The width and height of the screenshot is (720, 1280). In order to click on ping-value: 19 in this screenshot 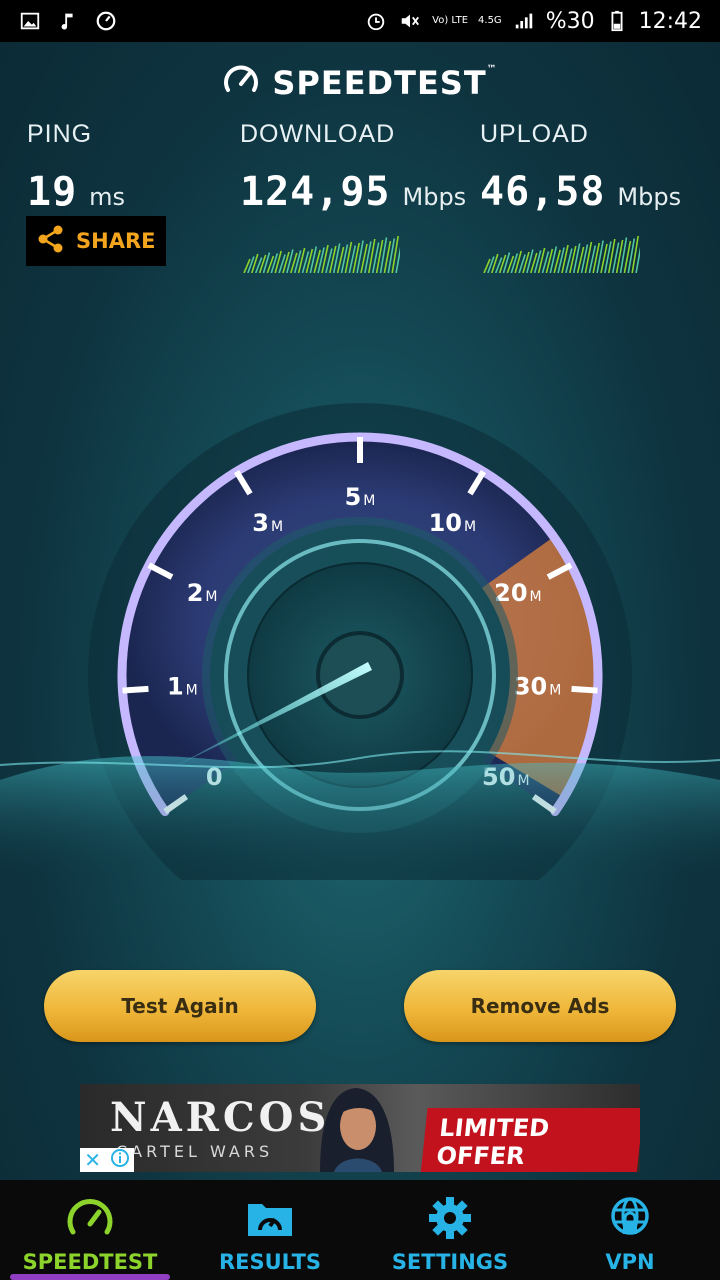, I will do `click(52, 192)`.